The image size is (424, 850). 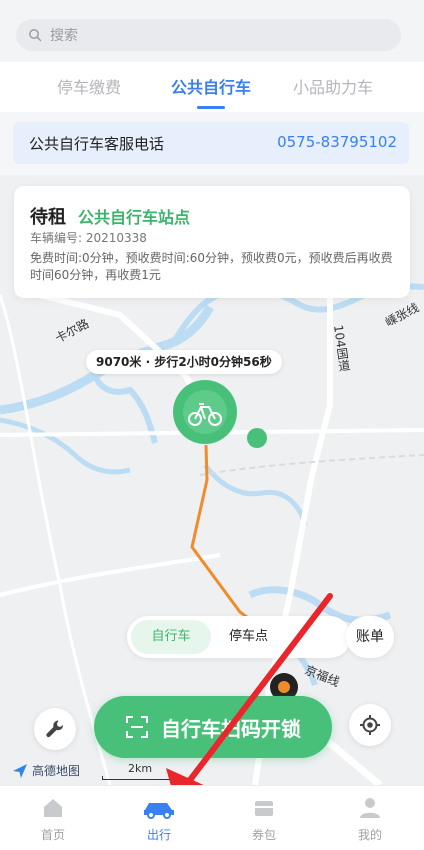 What do you see at coordinates (71, 330) in the screenshot?
I see `road-label-karl: 卡尔路` at bounding box center [71, 330].